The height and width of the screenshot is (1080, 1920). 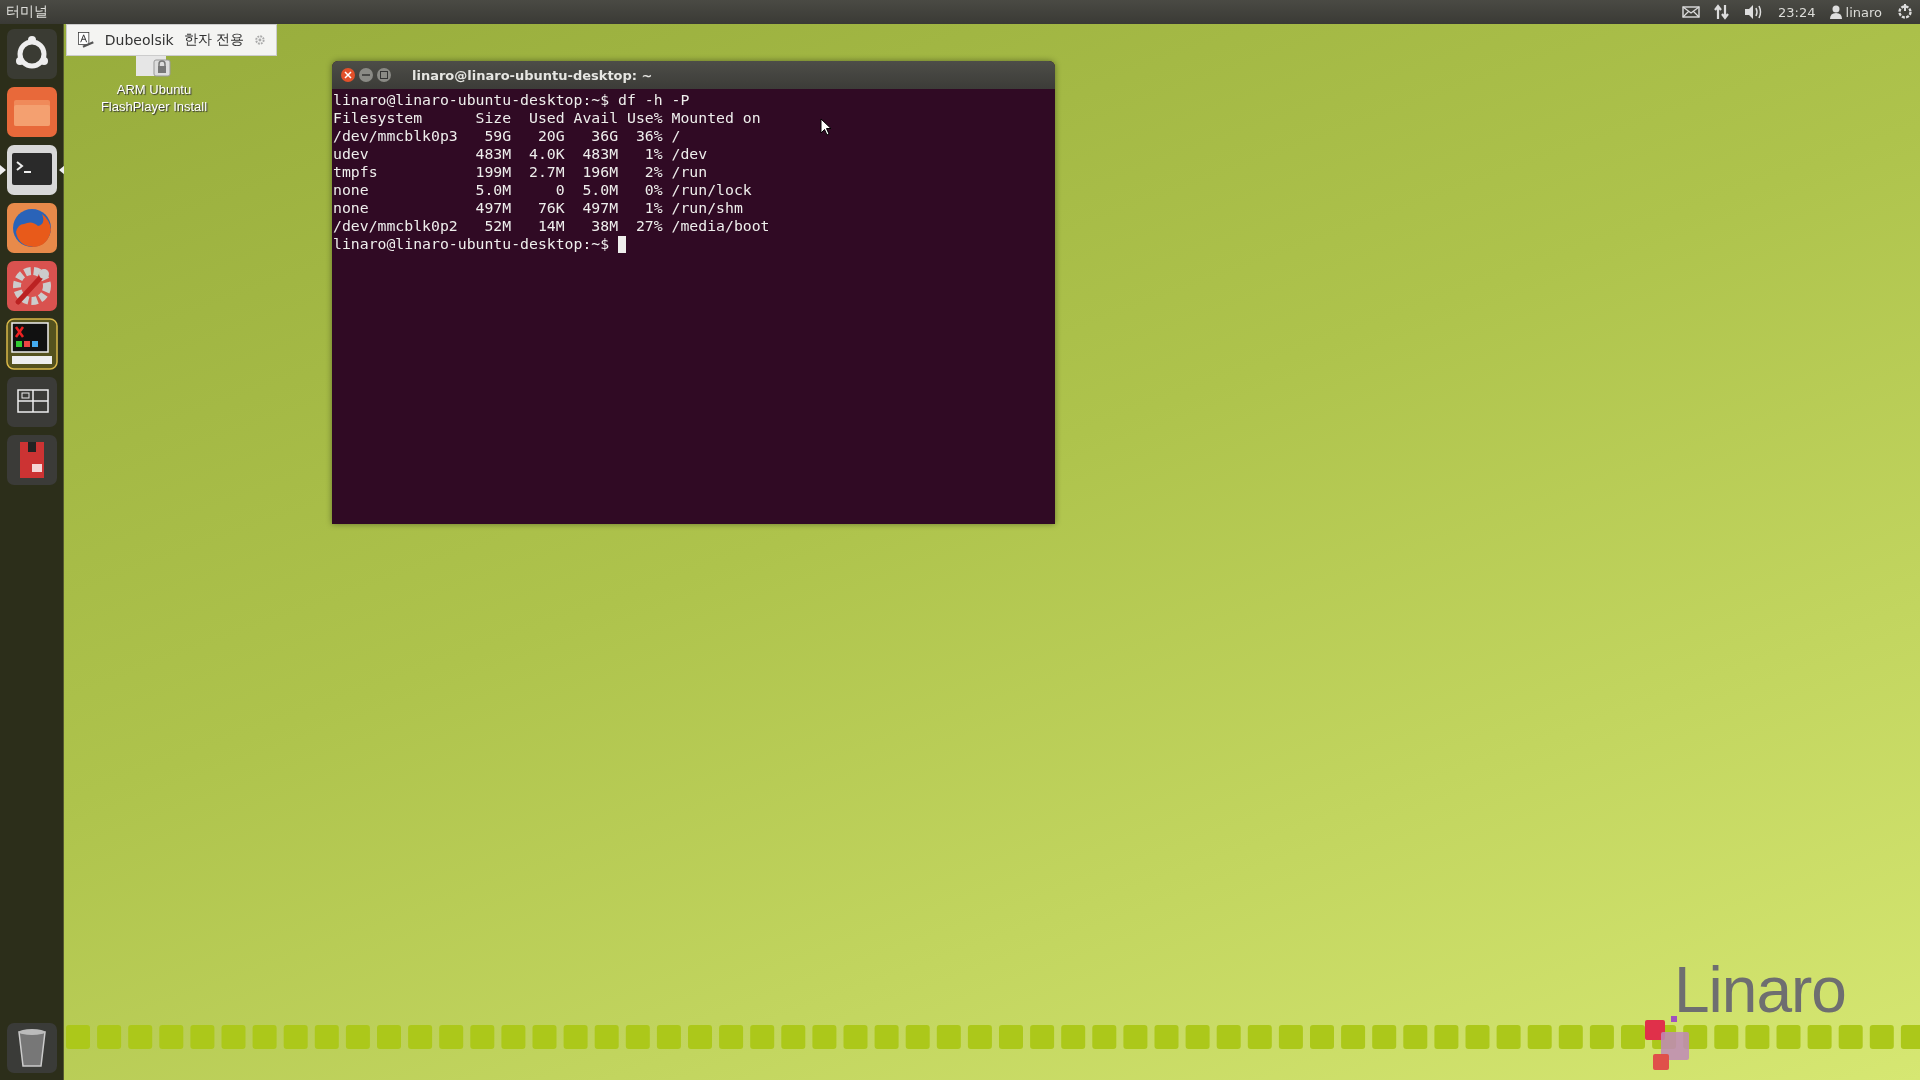 What do you see at coordinates (1797, 12) in the screenshot?
I see `clock: 23:24` at bounding box center [1797, 12].